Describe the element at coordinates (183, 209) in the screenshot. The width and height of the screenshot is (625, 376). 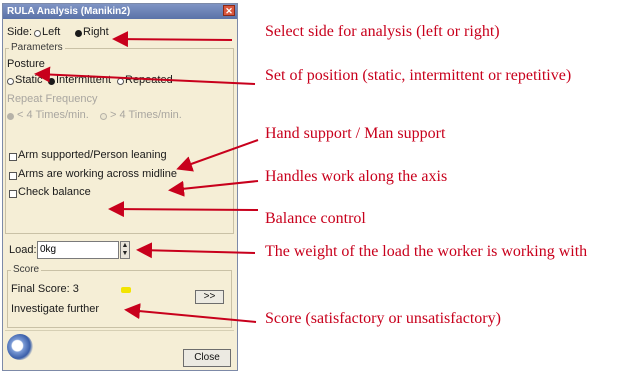
I see `arrow-balance` at that location.